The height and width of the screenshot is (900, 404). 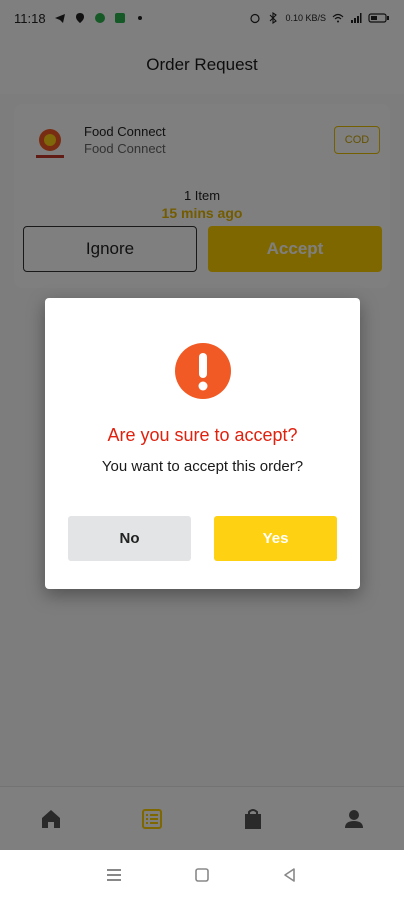 What do you see at coordinates (203, 371) in the screenshot?
I see `exclamation-icon` at bounding box center [203, 371].